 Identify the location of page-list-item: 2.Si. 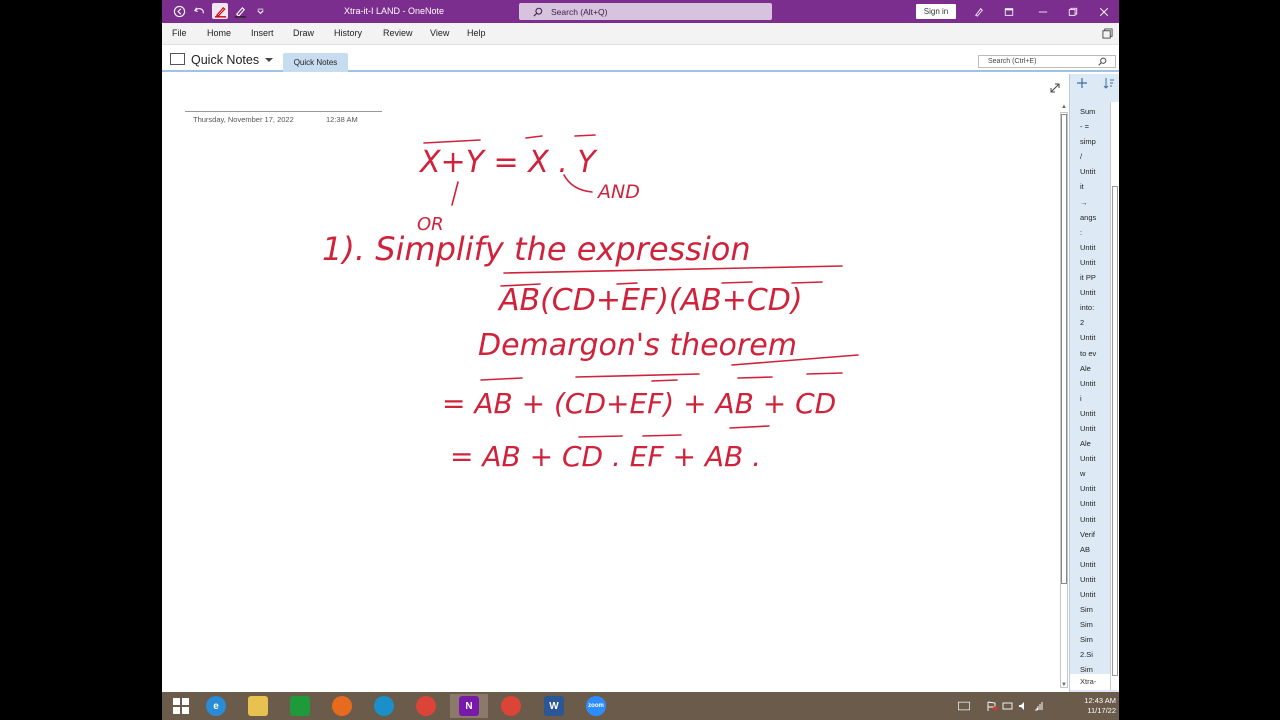
(1095, 654).